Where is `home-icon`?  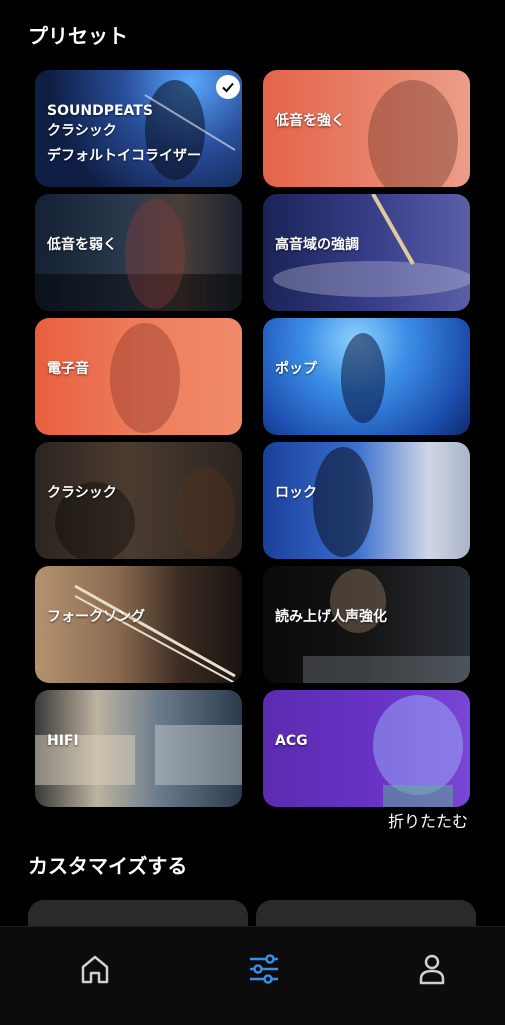 home-icon is located at coordinates (95, 969).